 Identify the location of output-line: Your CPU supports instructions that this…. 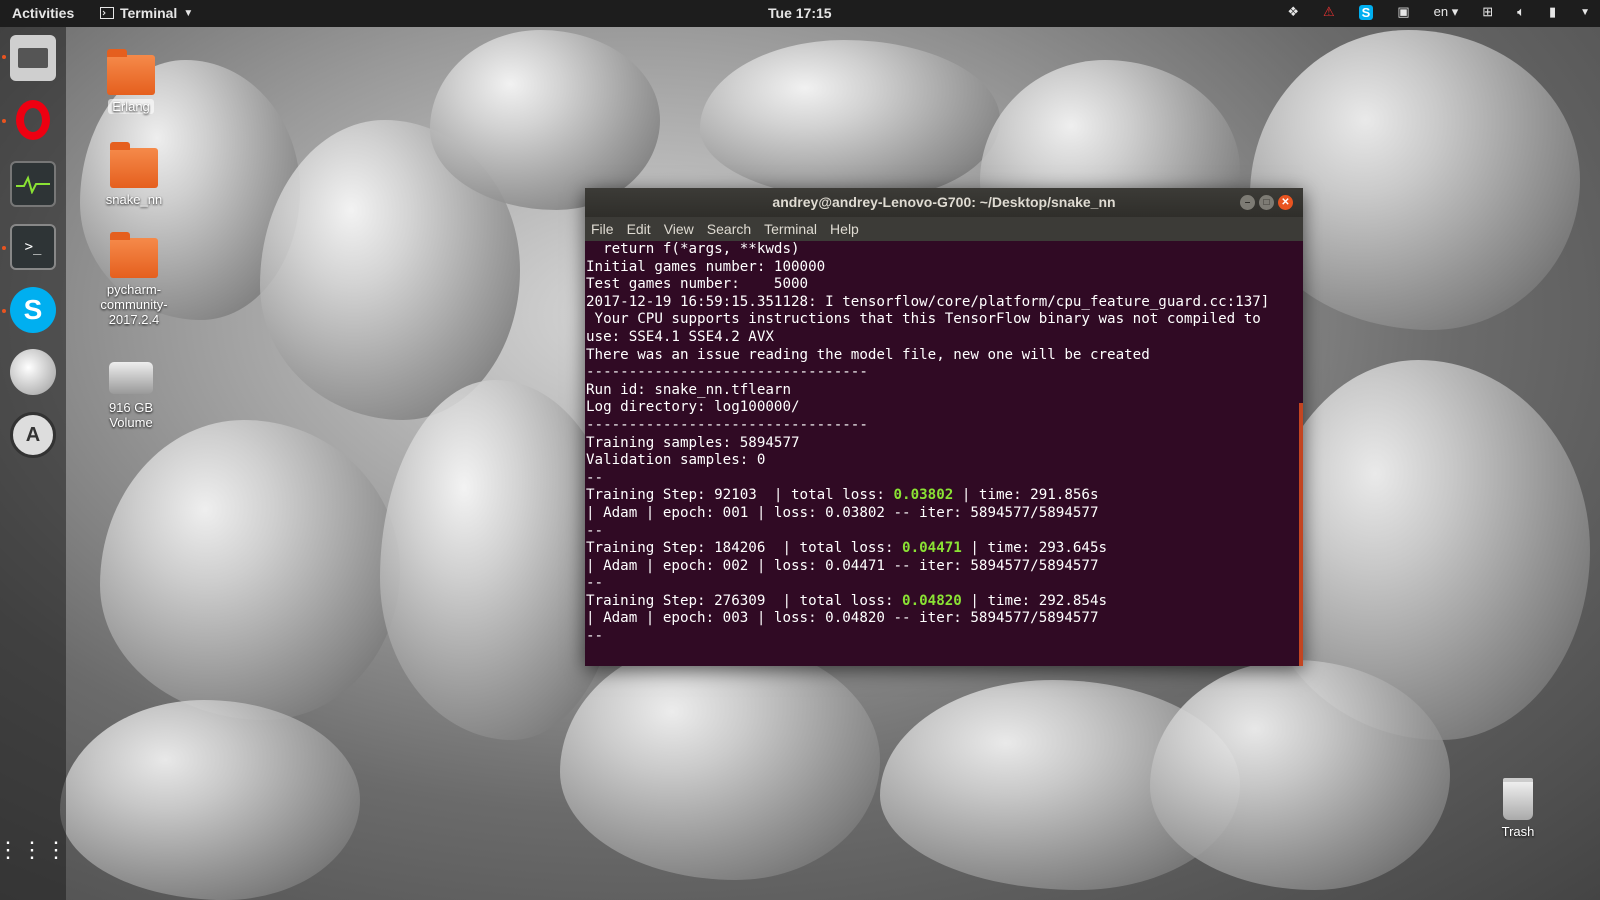
(923, 319).